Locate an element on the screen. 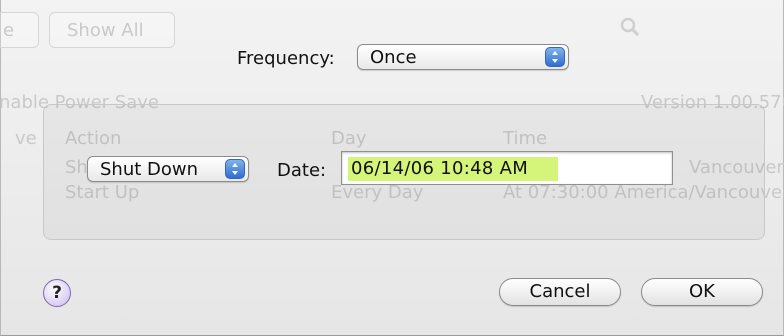  frequency-value: Once is located at coordinates (393, 57).